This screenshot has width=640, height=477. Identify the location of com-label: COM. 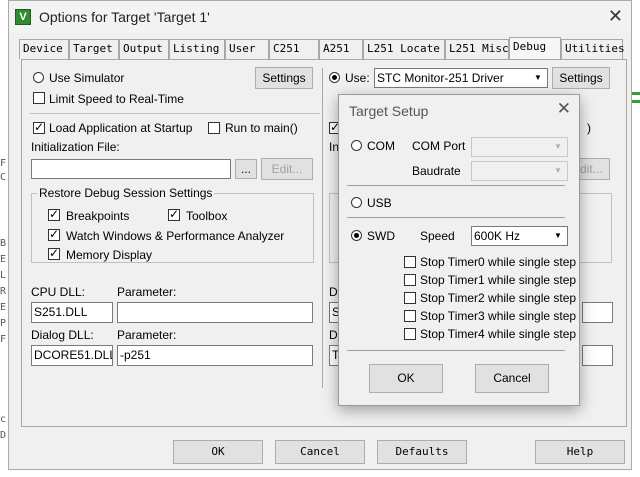
(381, 146).